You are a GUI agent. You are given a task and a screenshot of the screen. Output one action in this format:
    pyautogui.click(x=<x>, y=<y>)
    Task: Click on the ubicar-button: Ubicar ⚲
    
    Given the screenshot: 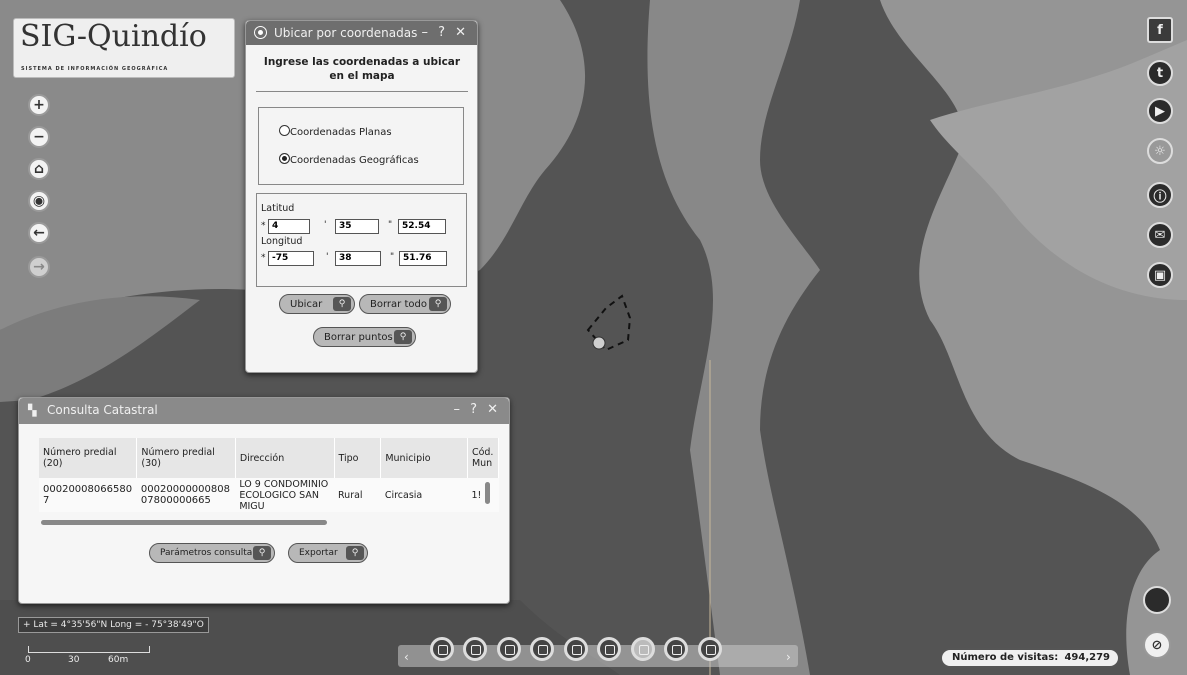 What is the action you would take?
    pyautogui.click(x=317, y=304)
    